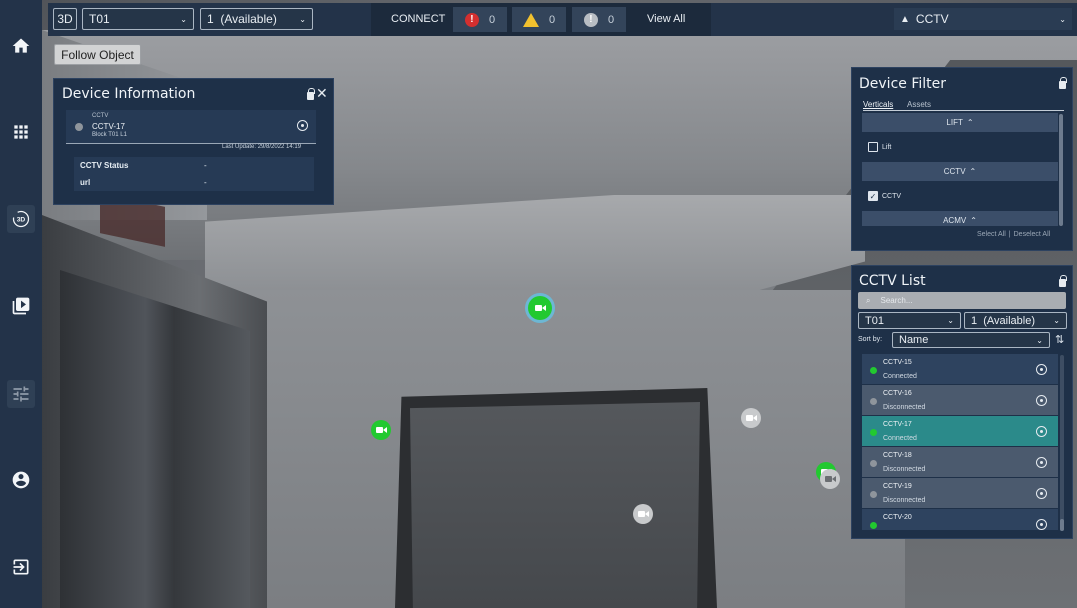 The width and height of the screenshot is (1077, 608). I want to click on list-level-select: 1 (Available) ⌄, so click(1015, 320).